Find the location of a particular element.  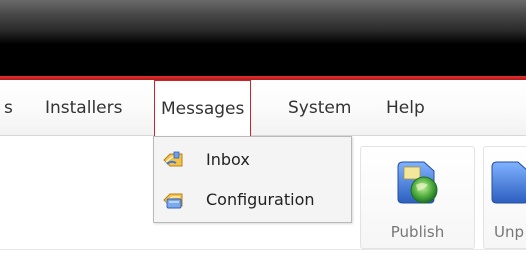

toolbar-divider is located at coordinates (263, 249).